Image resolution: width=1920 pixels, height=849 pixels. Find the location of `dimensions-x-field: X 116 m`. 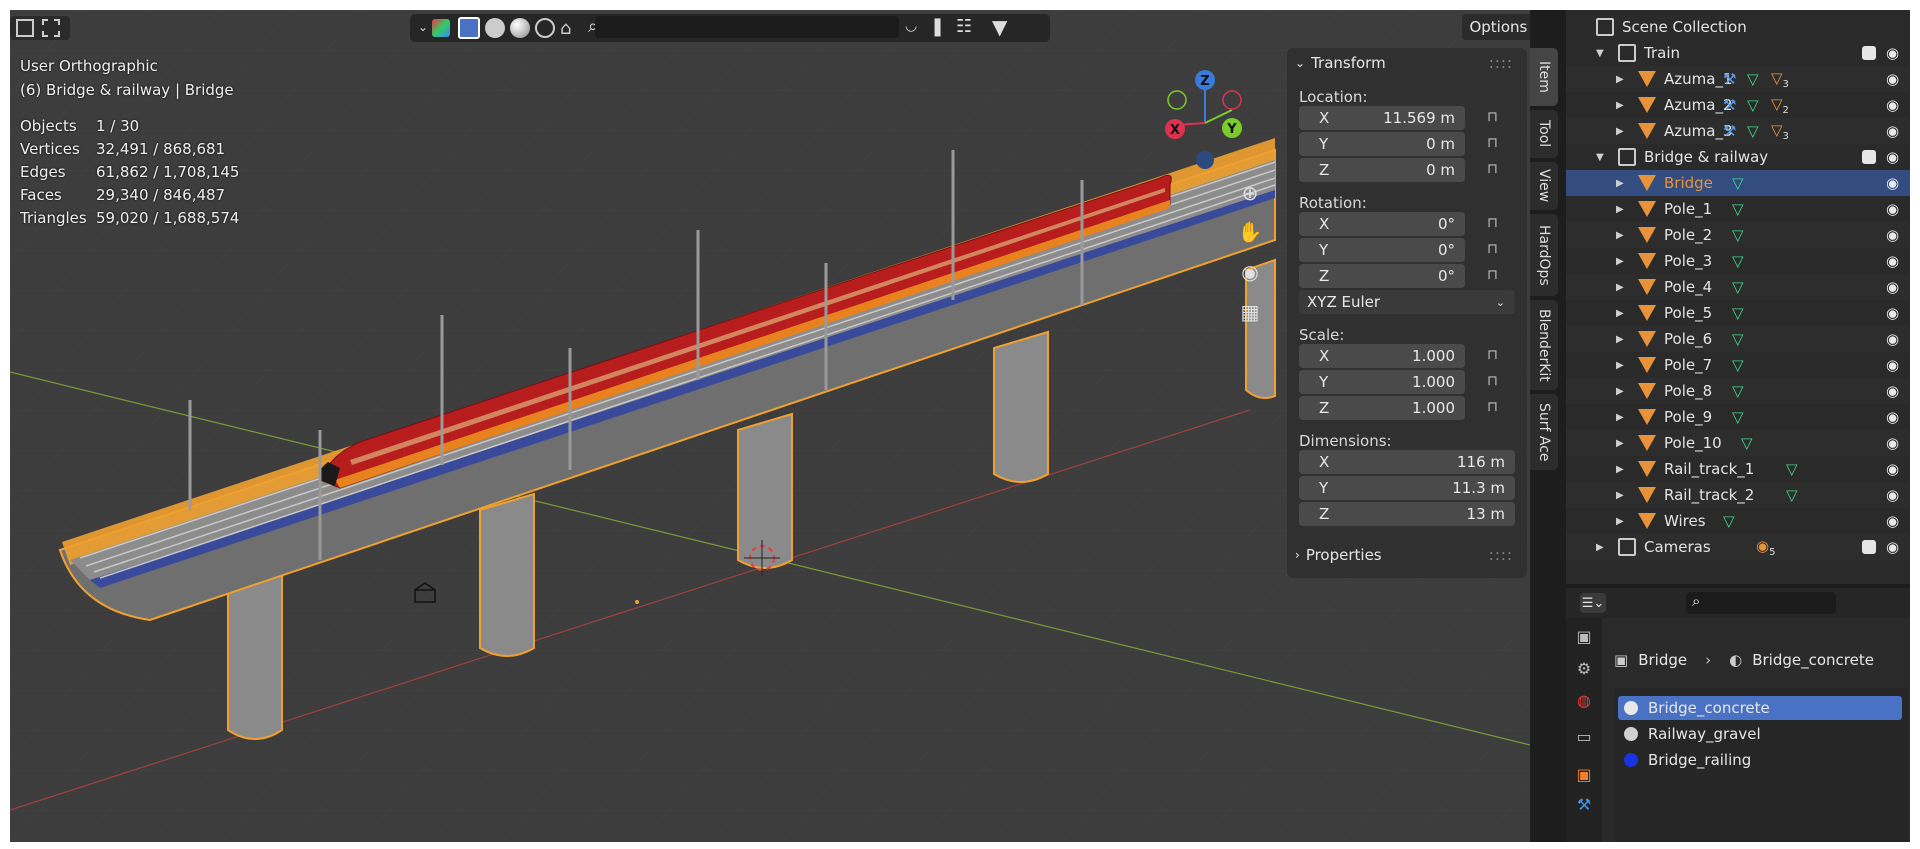

dimensions-x-field: X 116 m is located at coordinates (1407, 462).